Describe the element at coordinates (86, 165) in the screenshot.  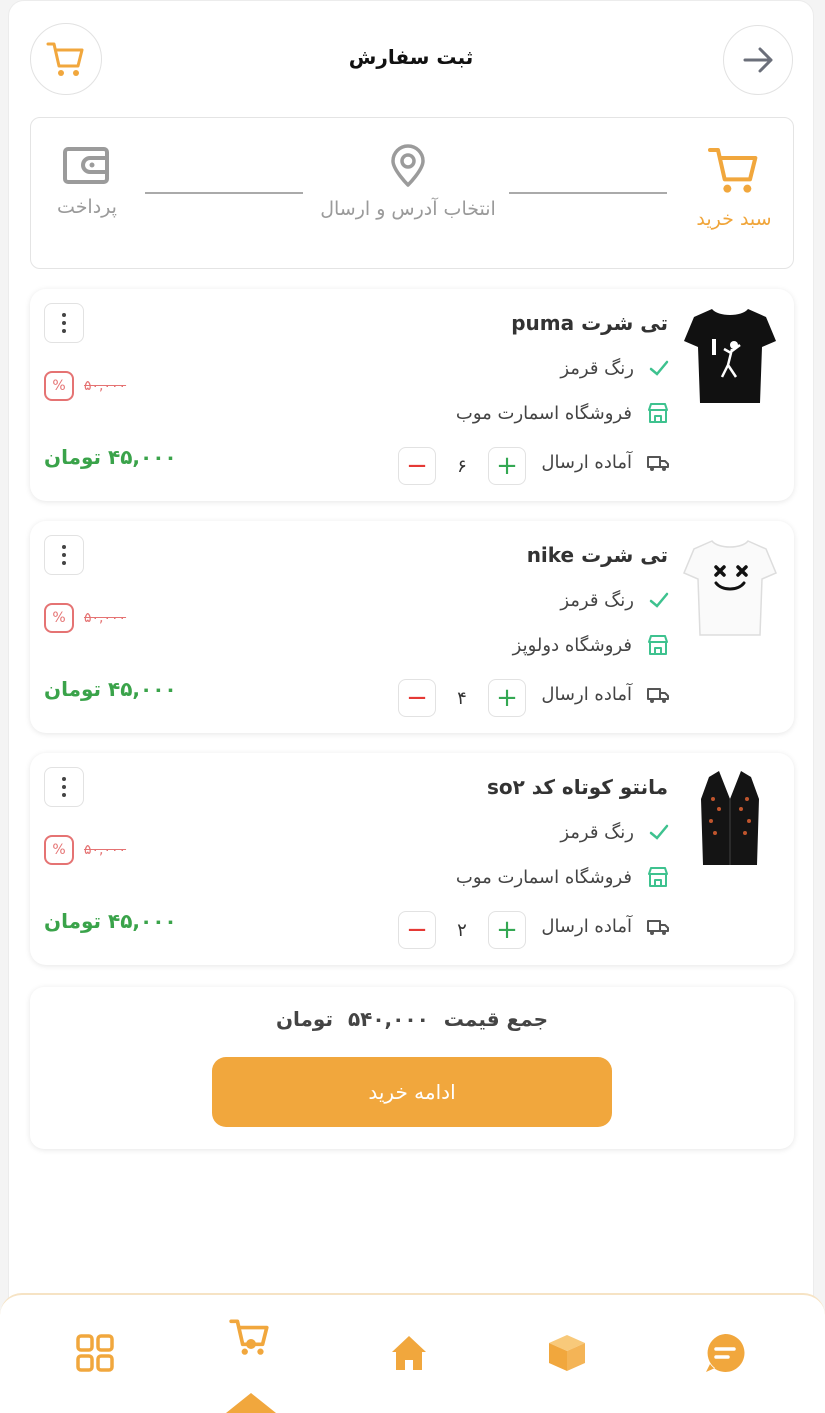
I see `wallet-icon` at that location.